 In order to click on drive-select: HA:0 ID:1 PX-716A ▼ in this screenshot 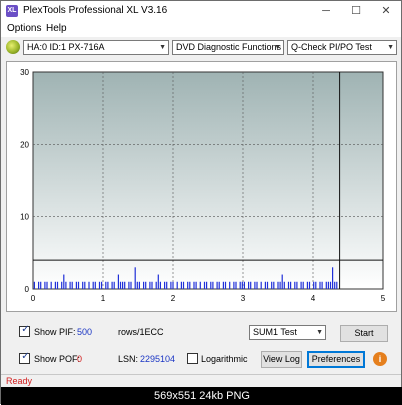, I will do `click(96, 47)`.